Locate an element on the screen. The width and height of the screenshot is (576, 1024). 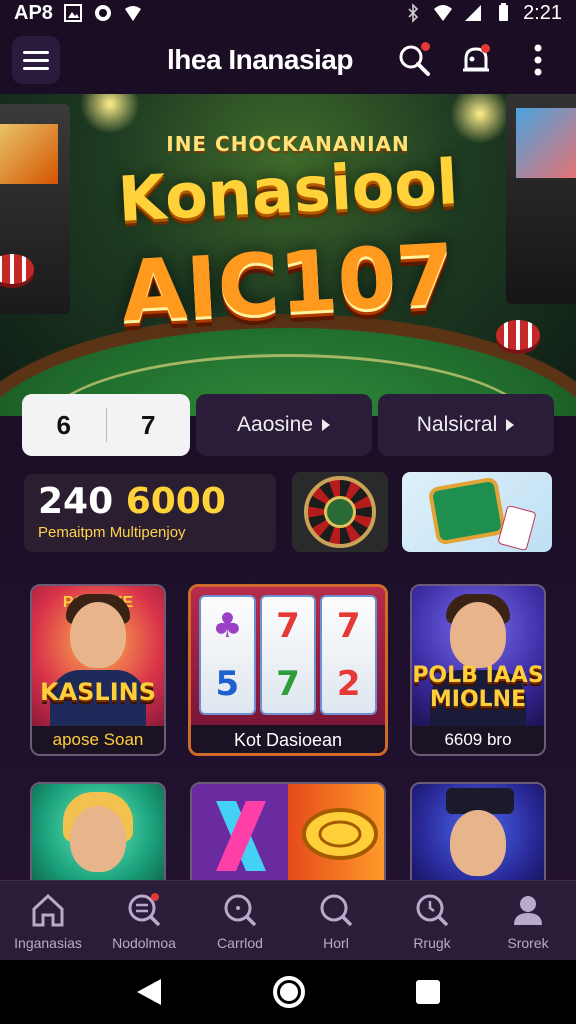
system-navigation-bar is located at coordinates (288, 992).